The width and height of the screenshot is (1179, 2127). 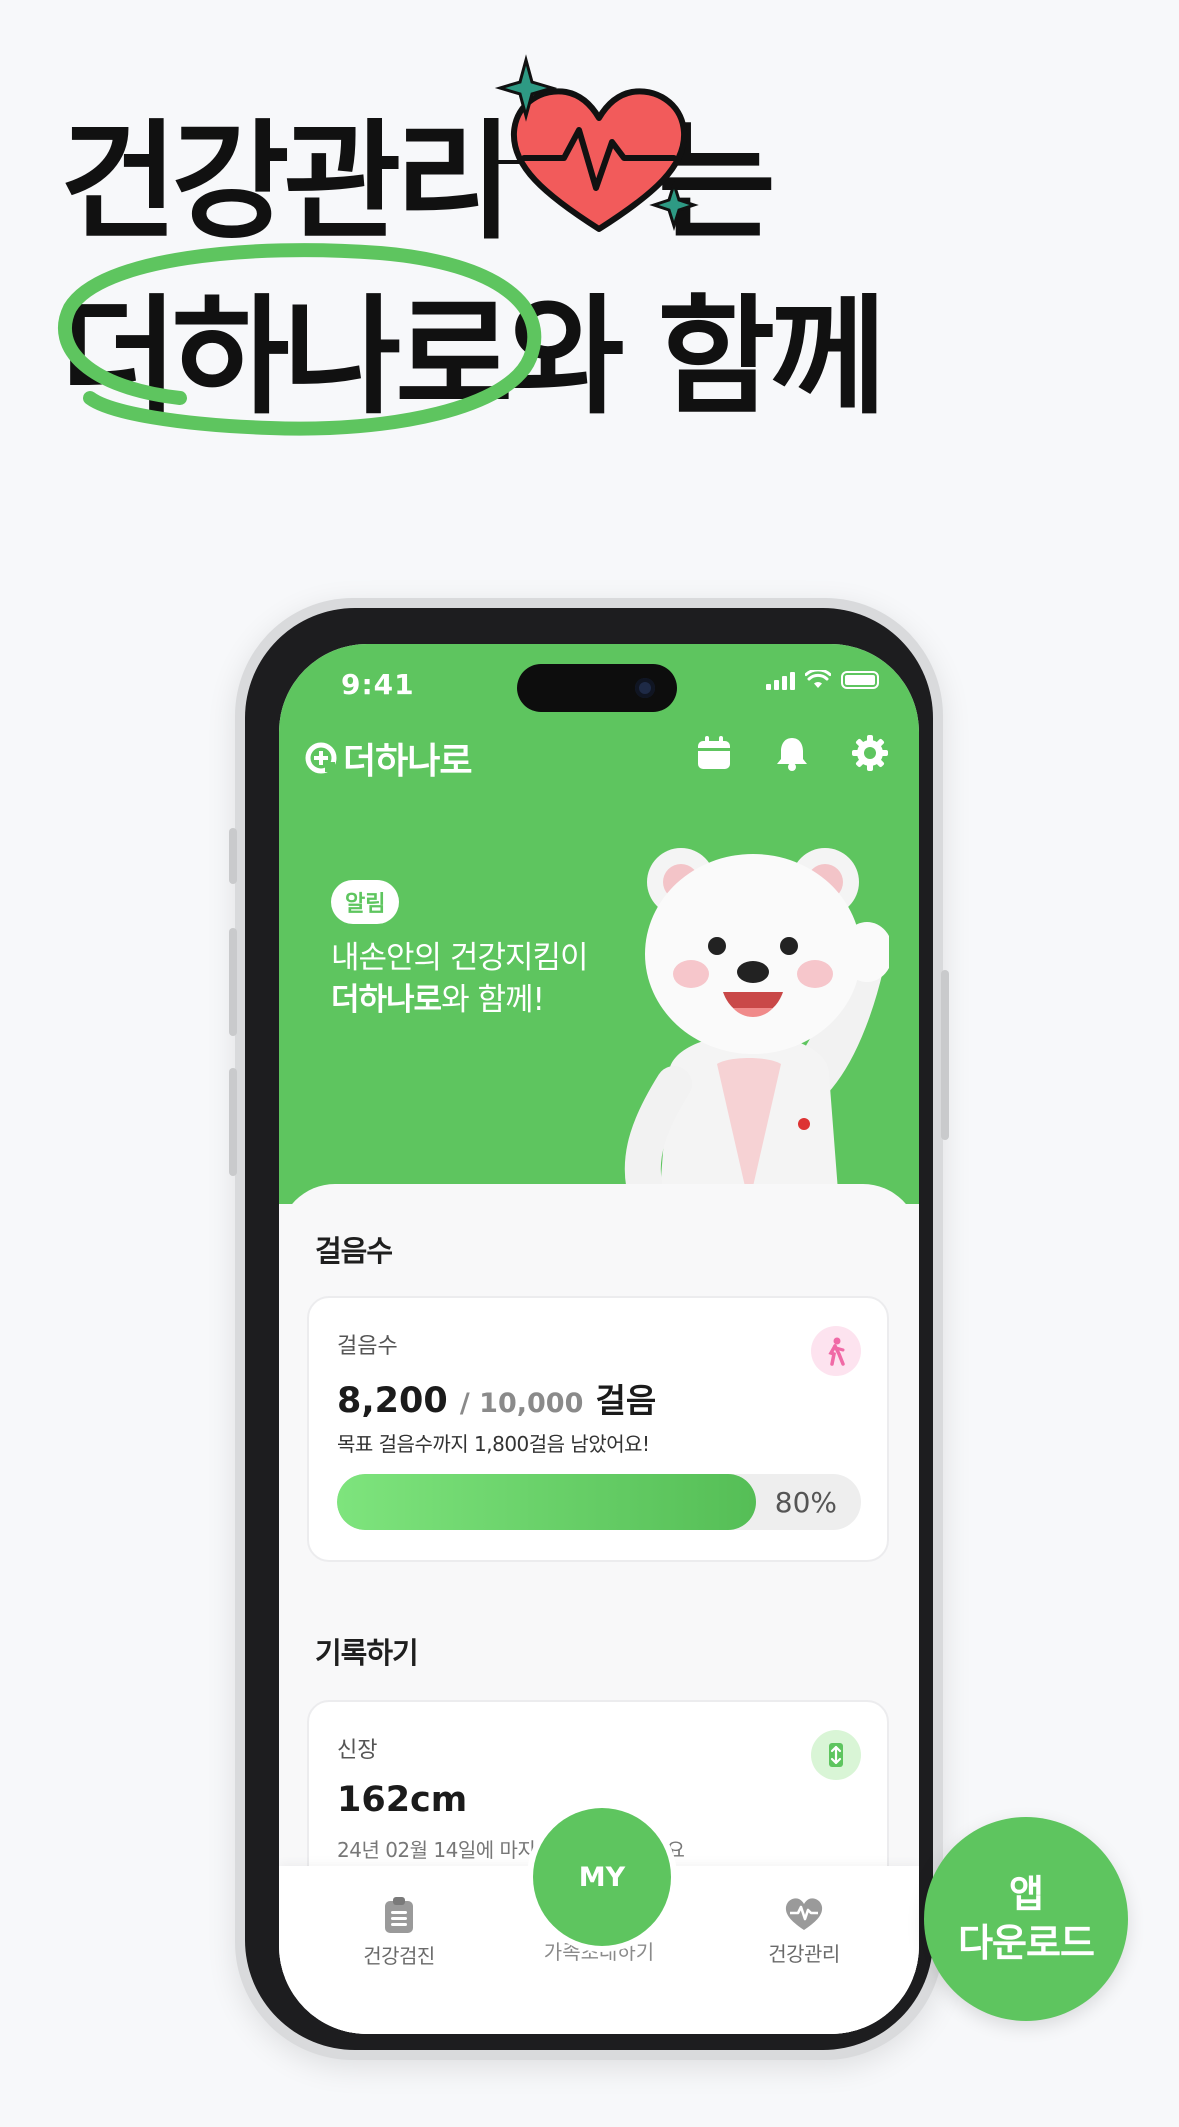 I want to click on steps-value: 8,200 / 10,000 걸음, so click(x=496, y=1398).